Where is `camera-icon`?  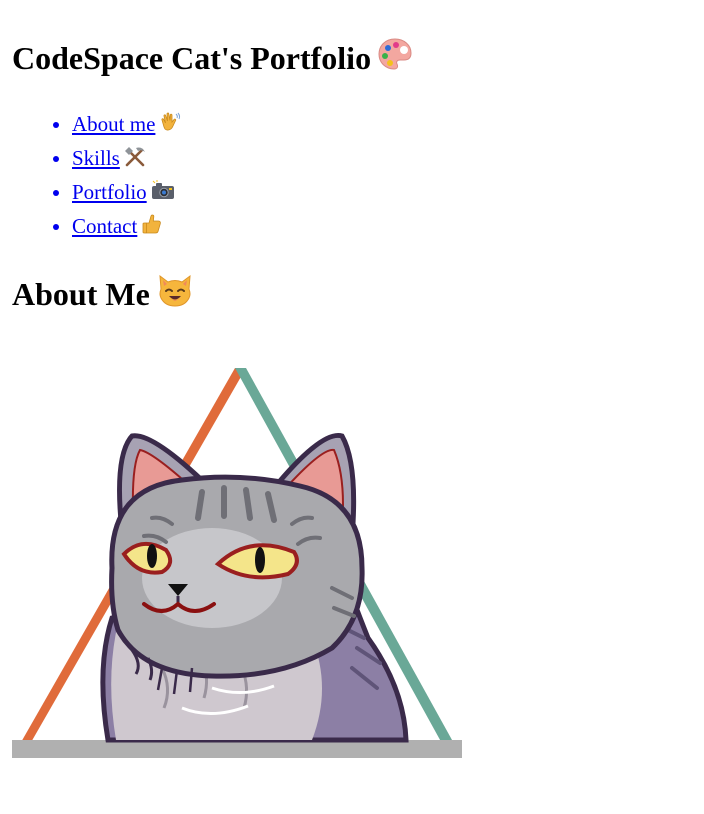 camera-icon is located at coordinates (163, 194).